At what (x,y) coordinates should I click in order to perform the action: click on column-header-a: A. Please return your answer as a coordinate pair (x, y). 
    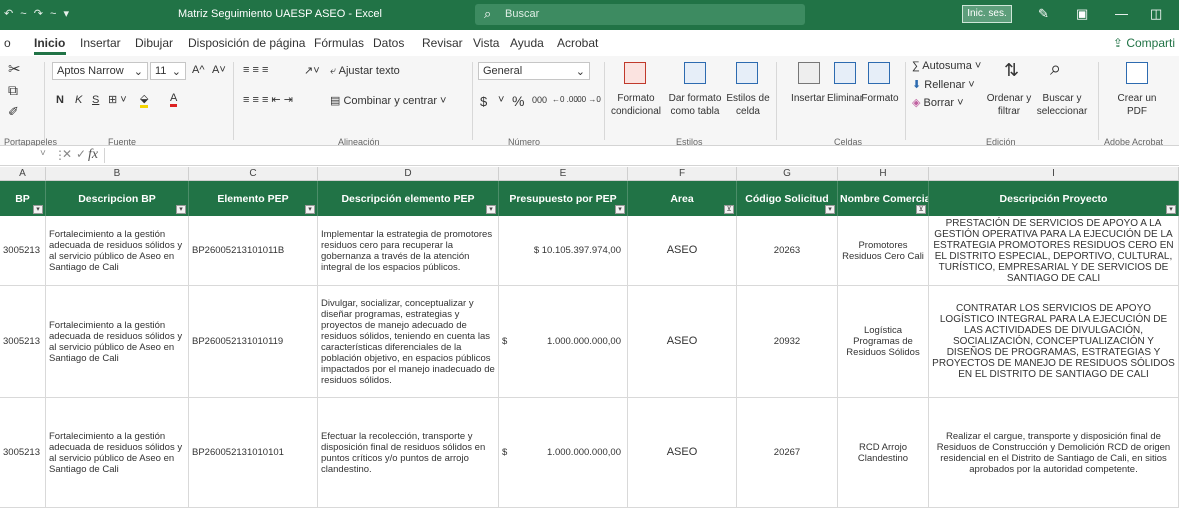
    Looking at the image, I should click on (23, 174).